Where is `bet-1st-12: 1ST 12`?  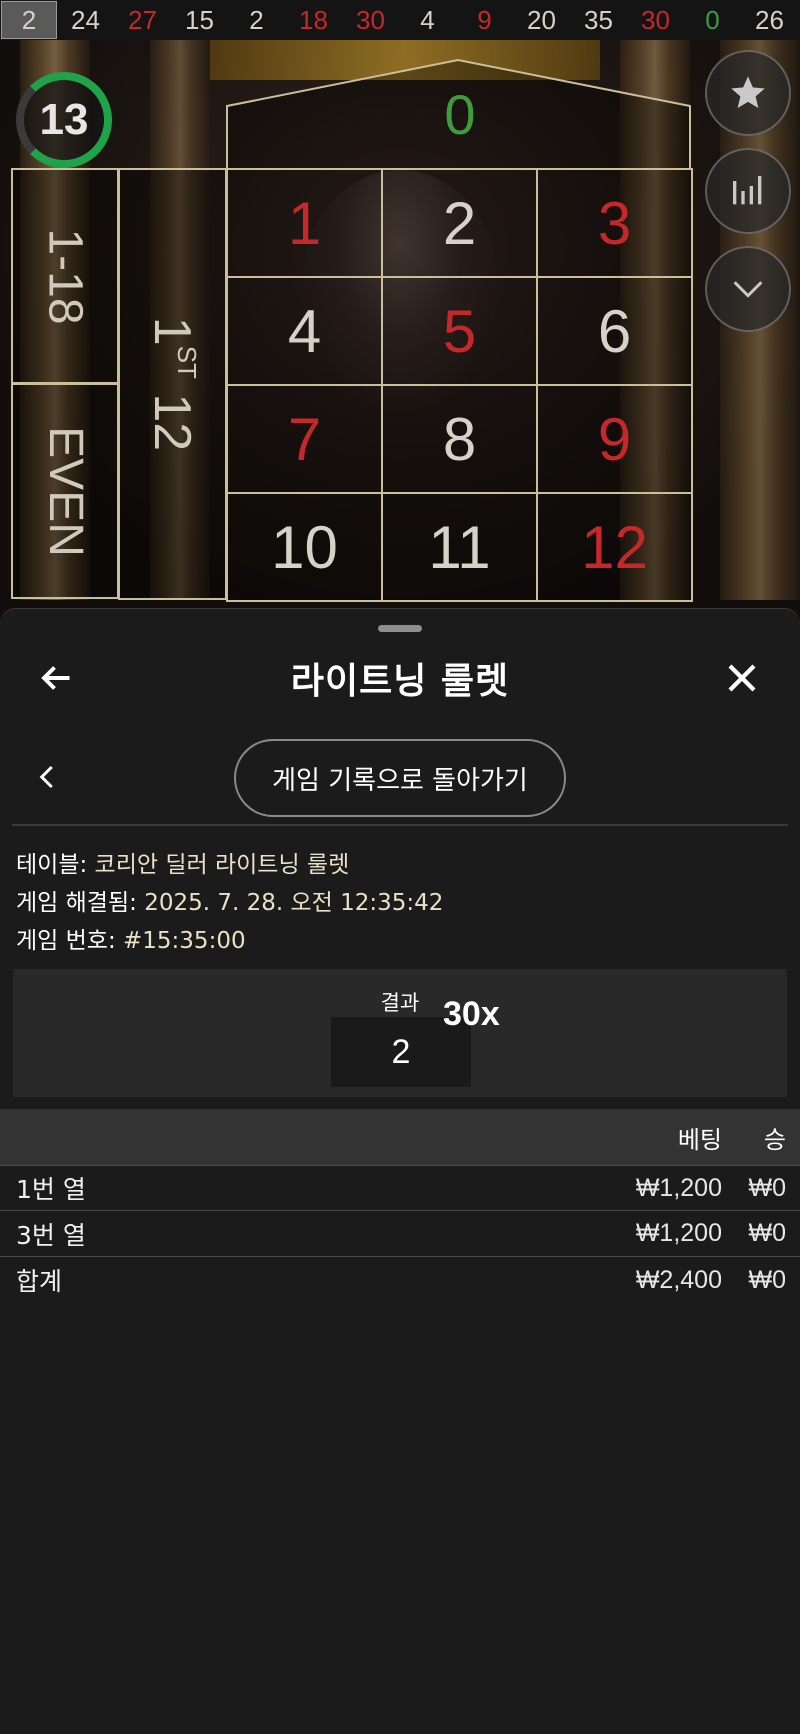
bet-1st-12: 1ST 12 is located at coordinates (172, 384).